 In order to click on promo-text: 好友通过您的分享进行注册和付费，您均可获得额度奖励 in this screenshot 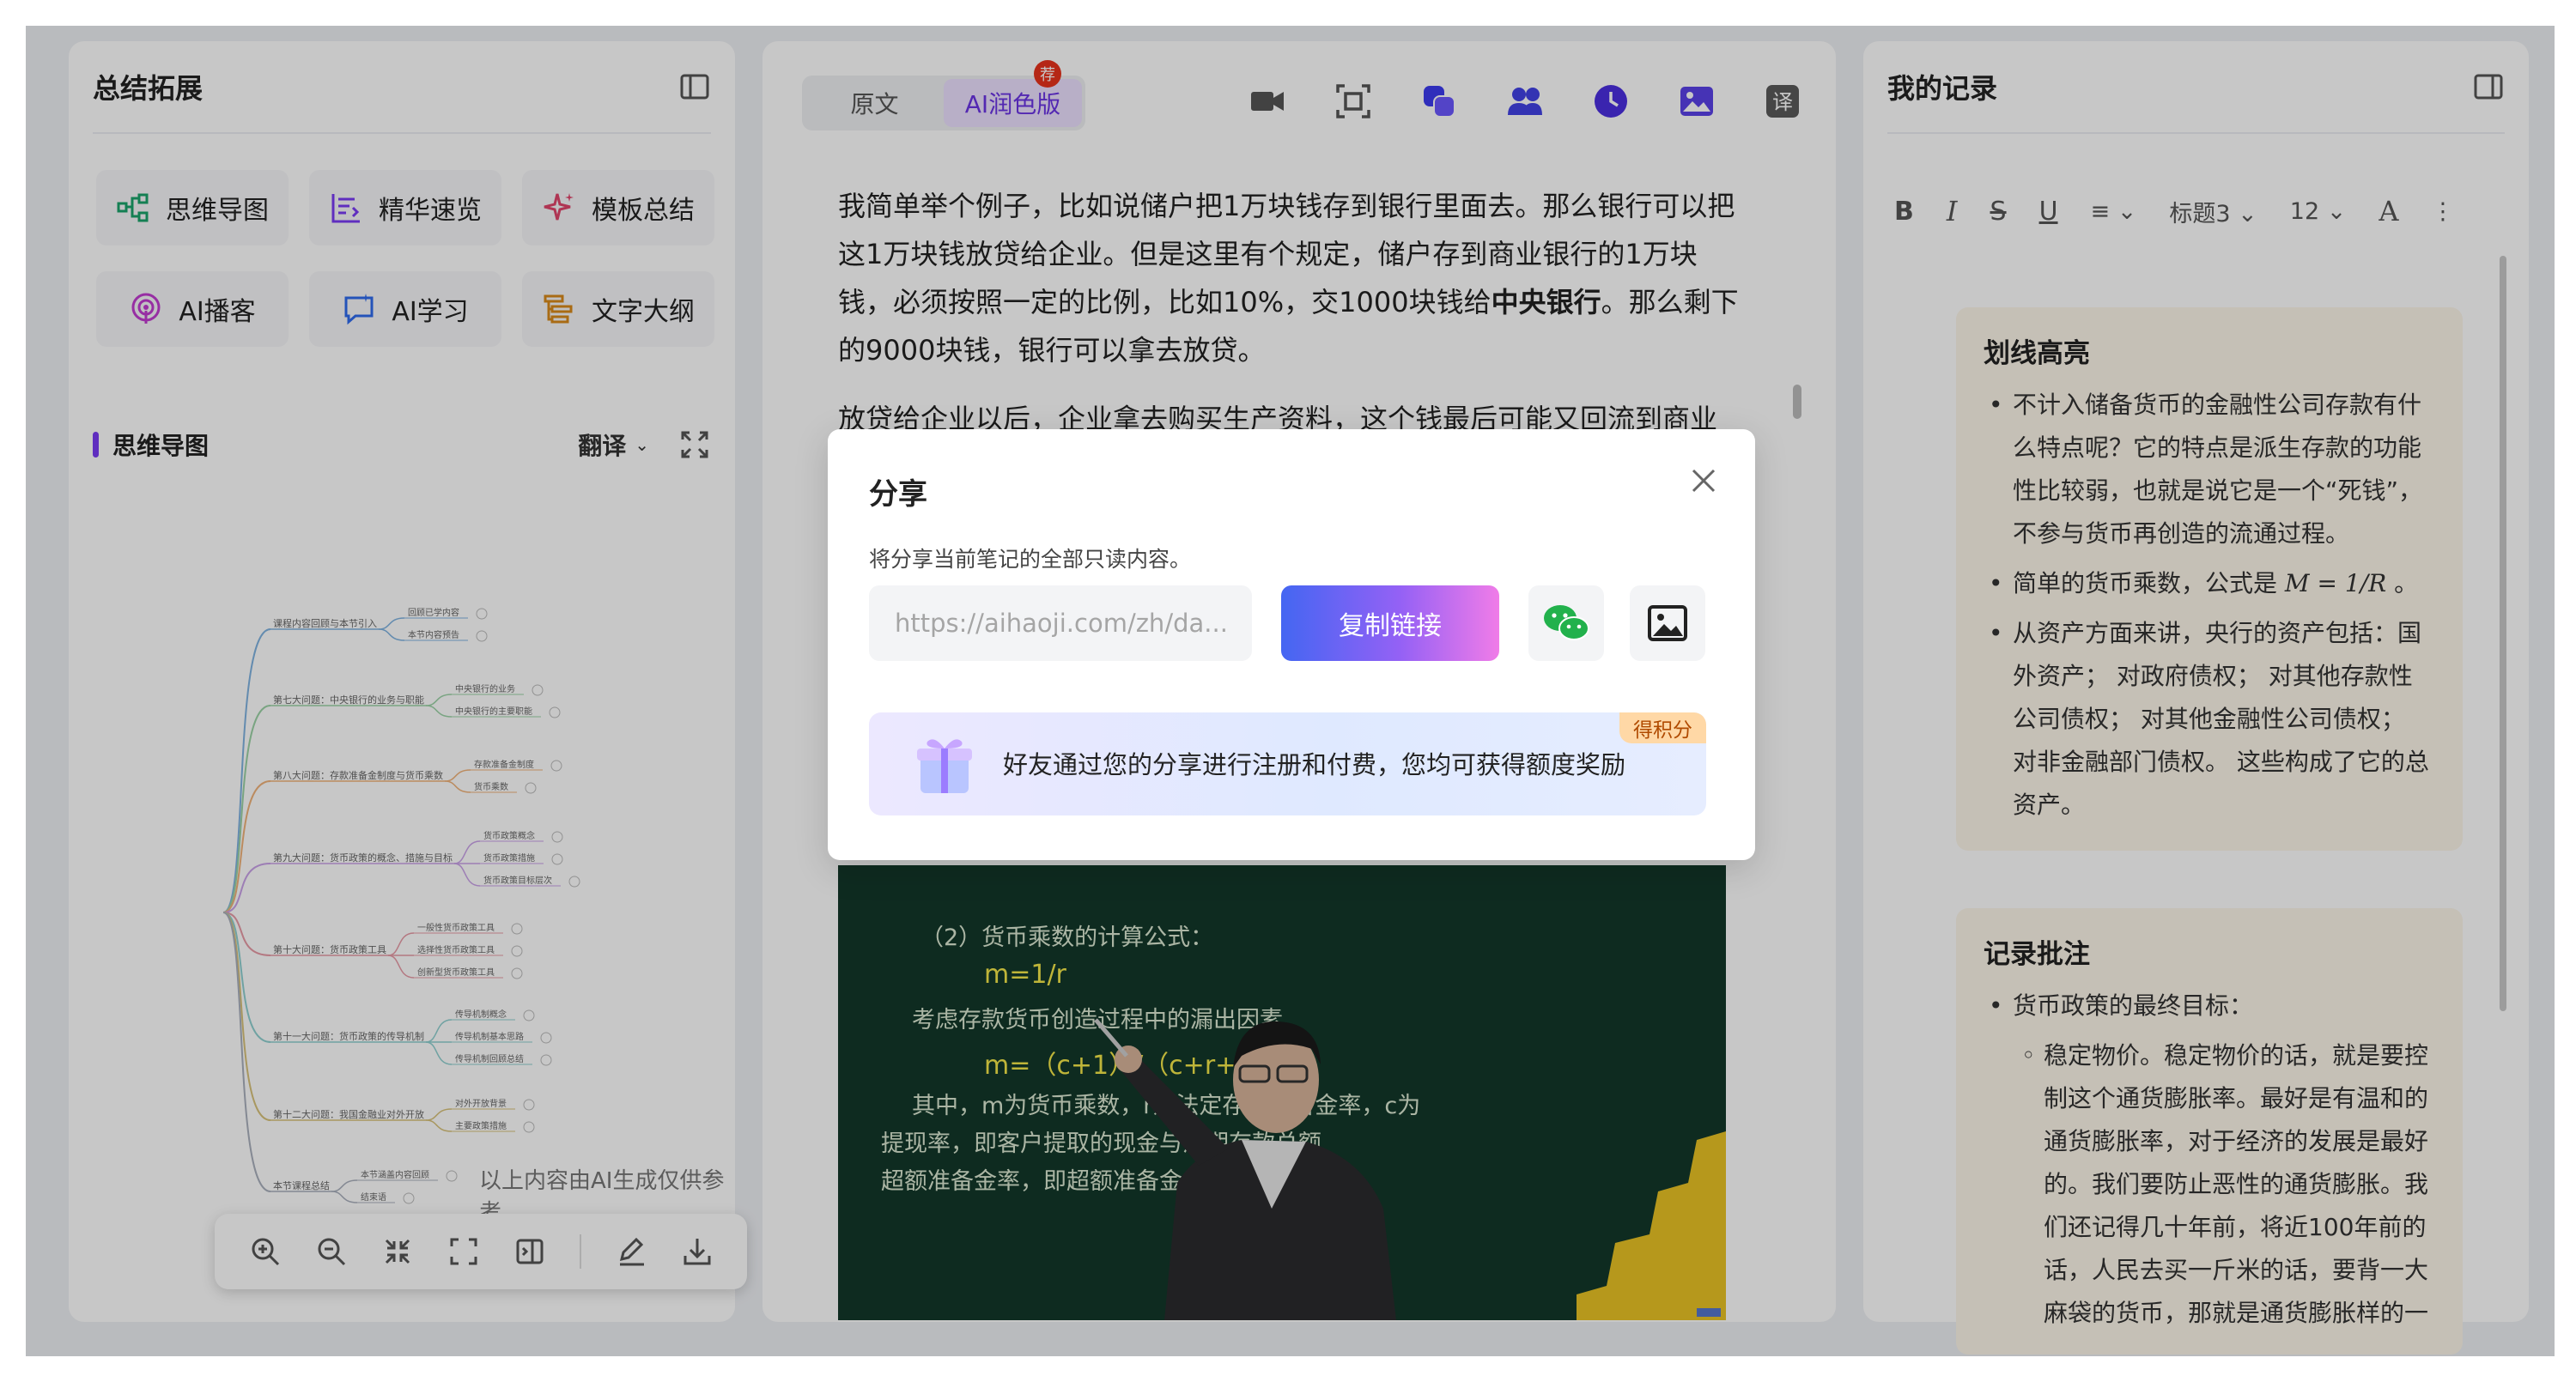, I will do `click(1314, 764)`.